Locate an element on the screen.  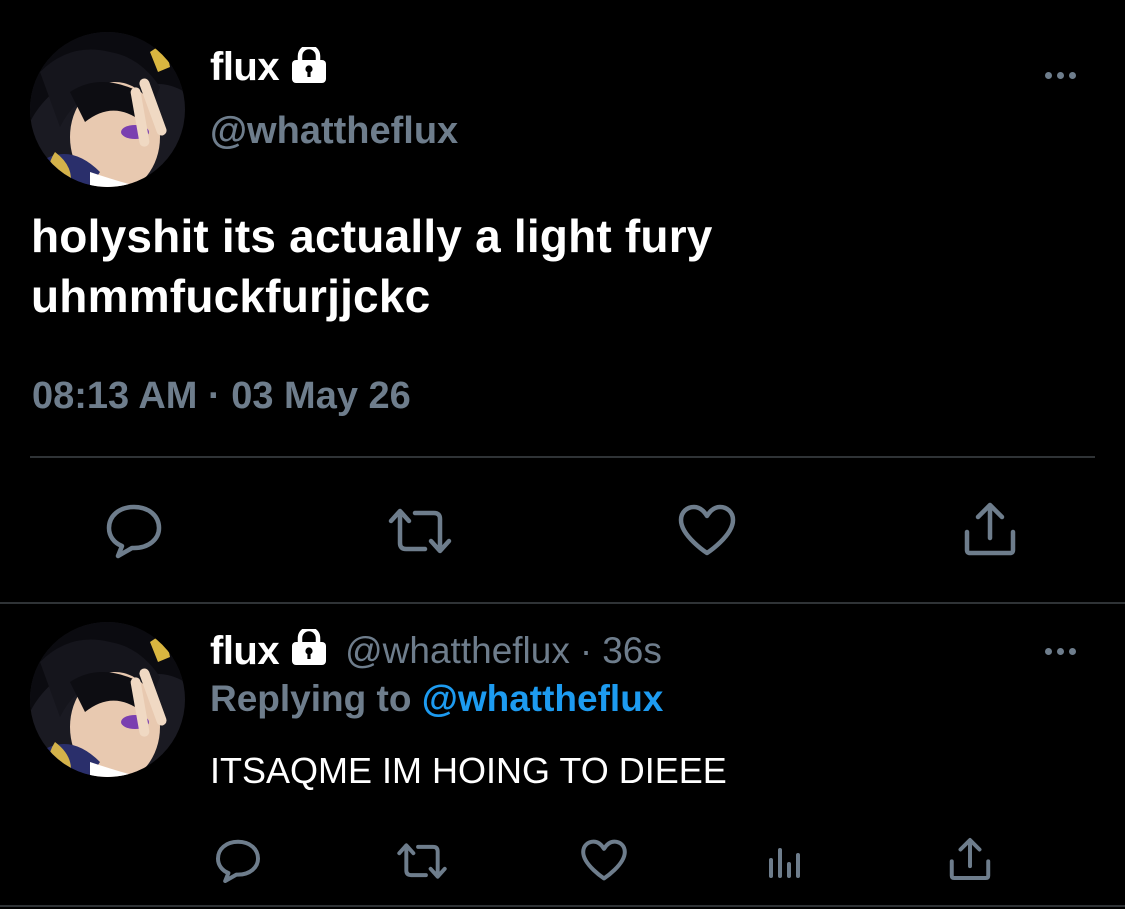
avatar is located at coordinates (107, 109).